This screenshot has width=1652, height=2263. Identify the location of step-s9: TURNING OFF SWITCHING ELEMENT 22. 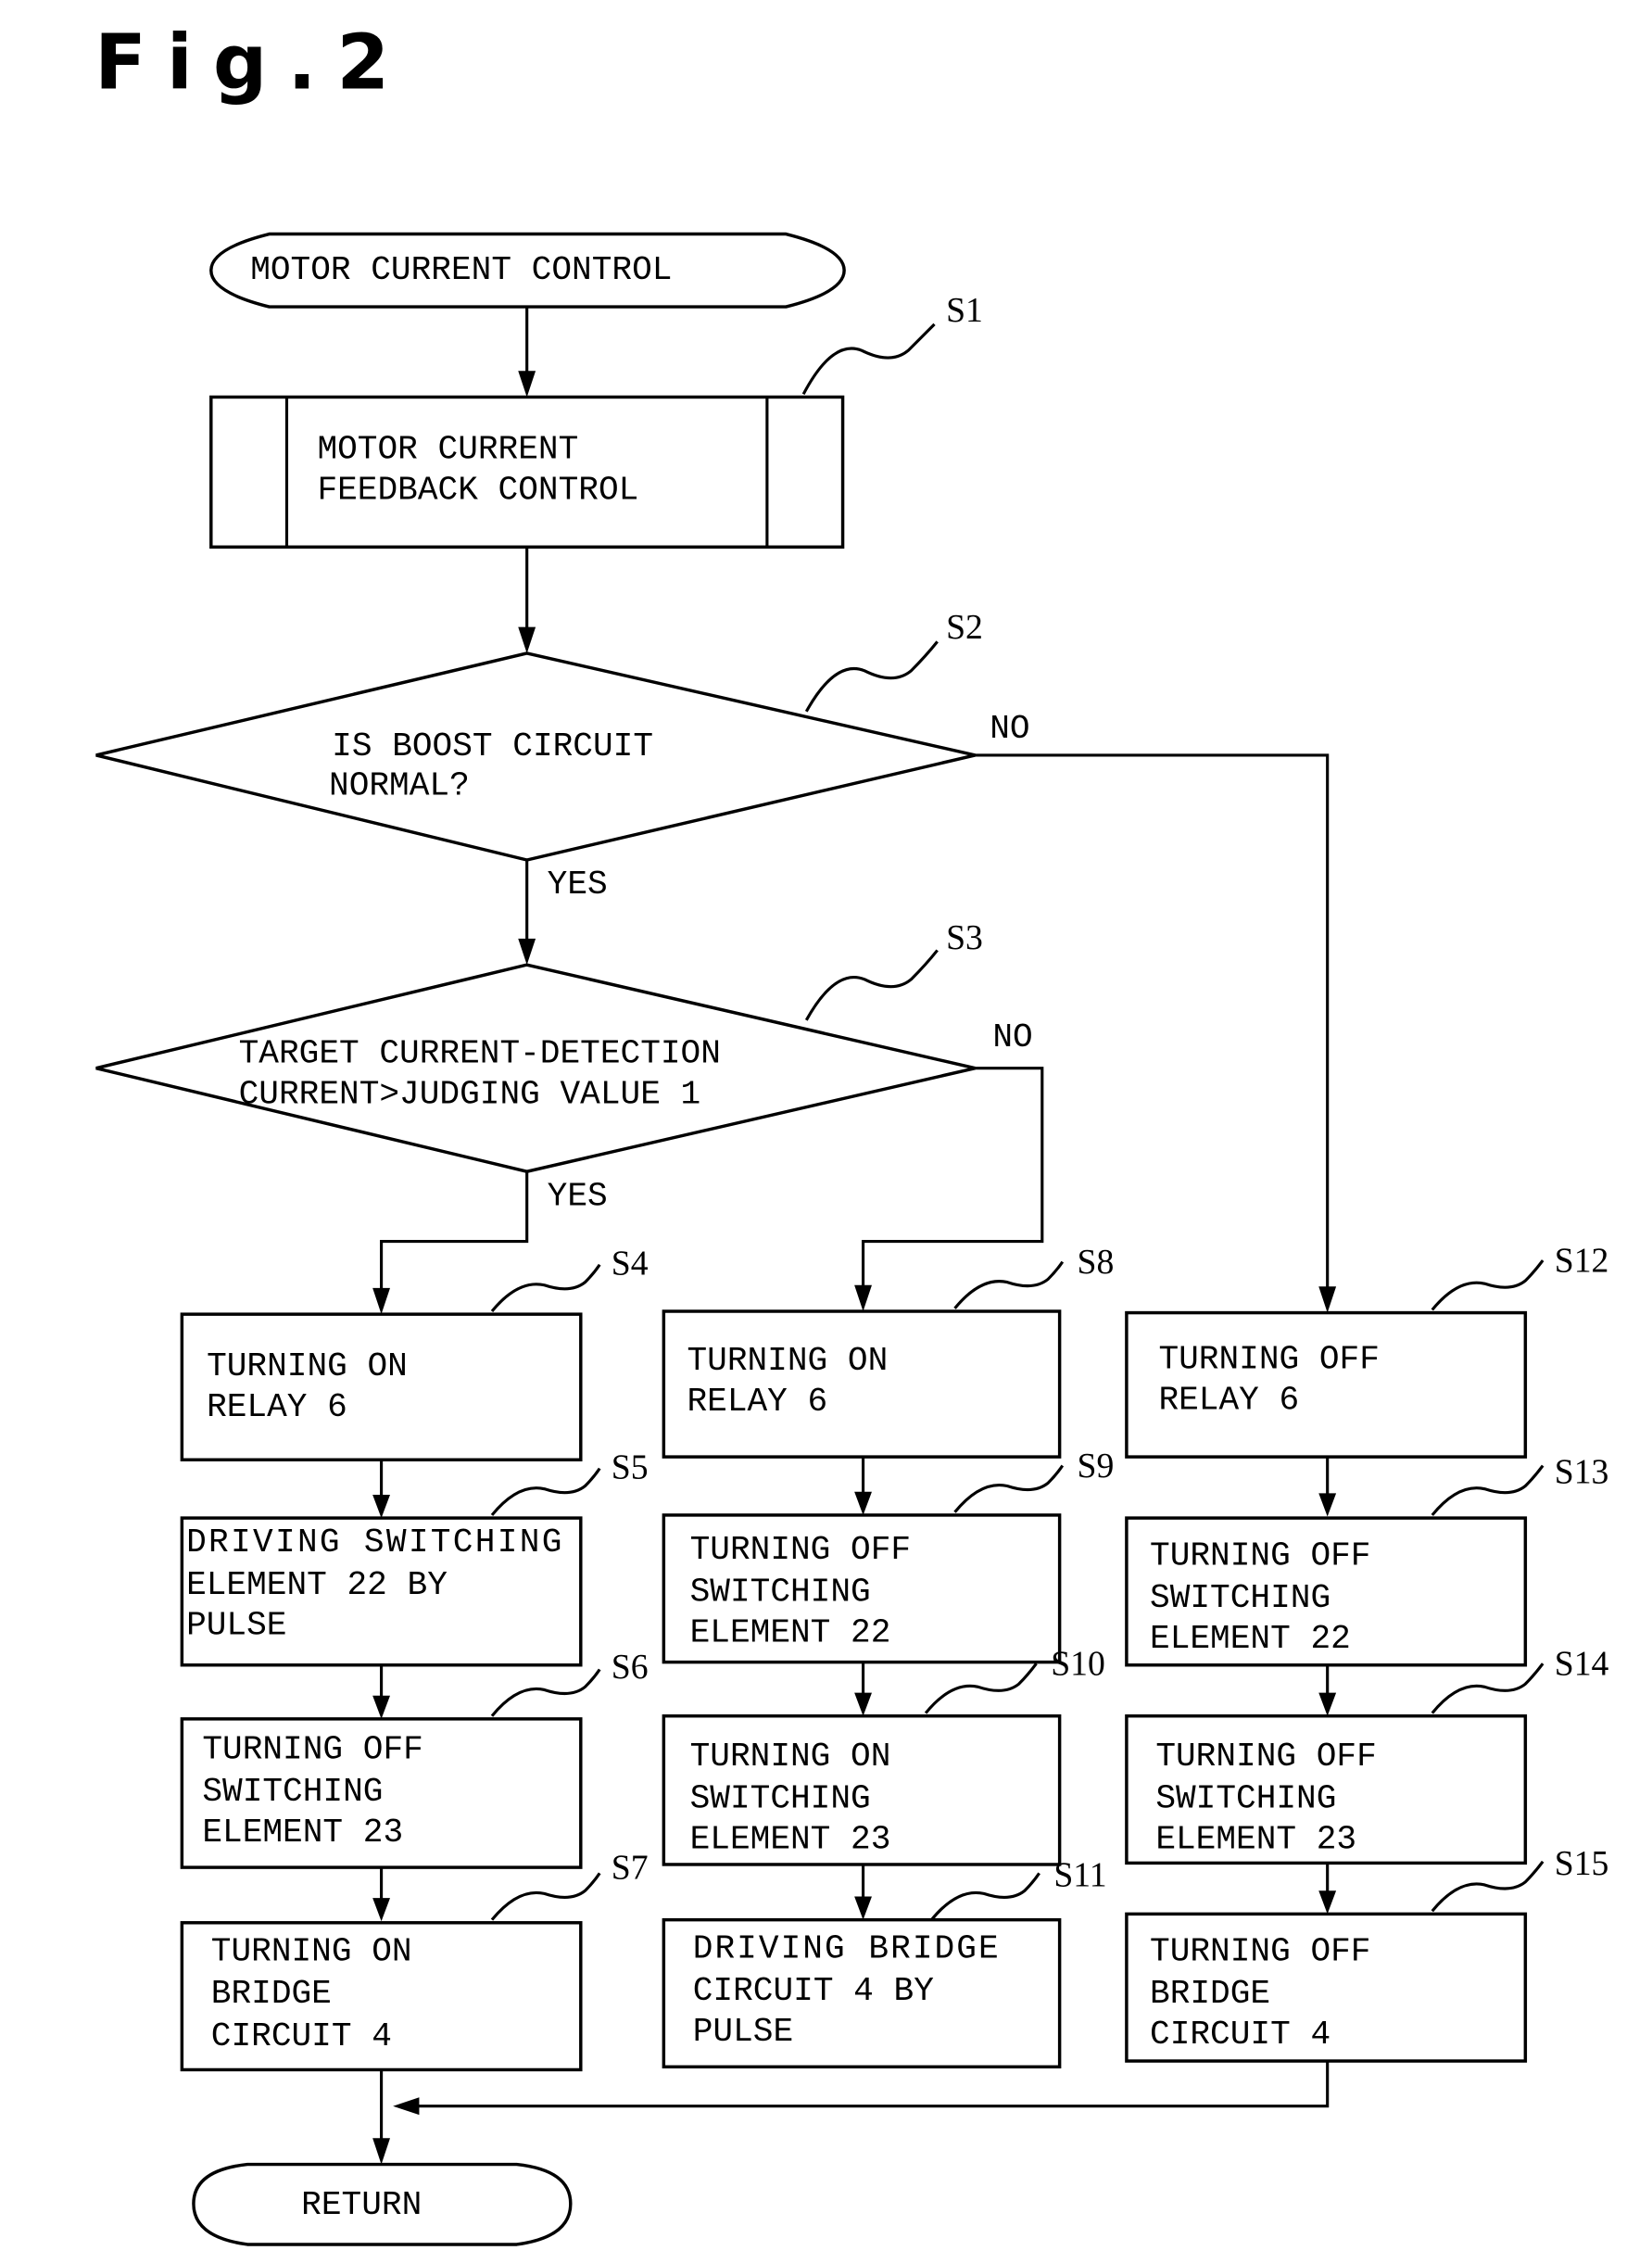
(862, 1588).